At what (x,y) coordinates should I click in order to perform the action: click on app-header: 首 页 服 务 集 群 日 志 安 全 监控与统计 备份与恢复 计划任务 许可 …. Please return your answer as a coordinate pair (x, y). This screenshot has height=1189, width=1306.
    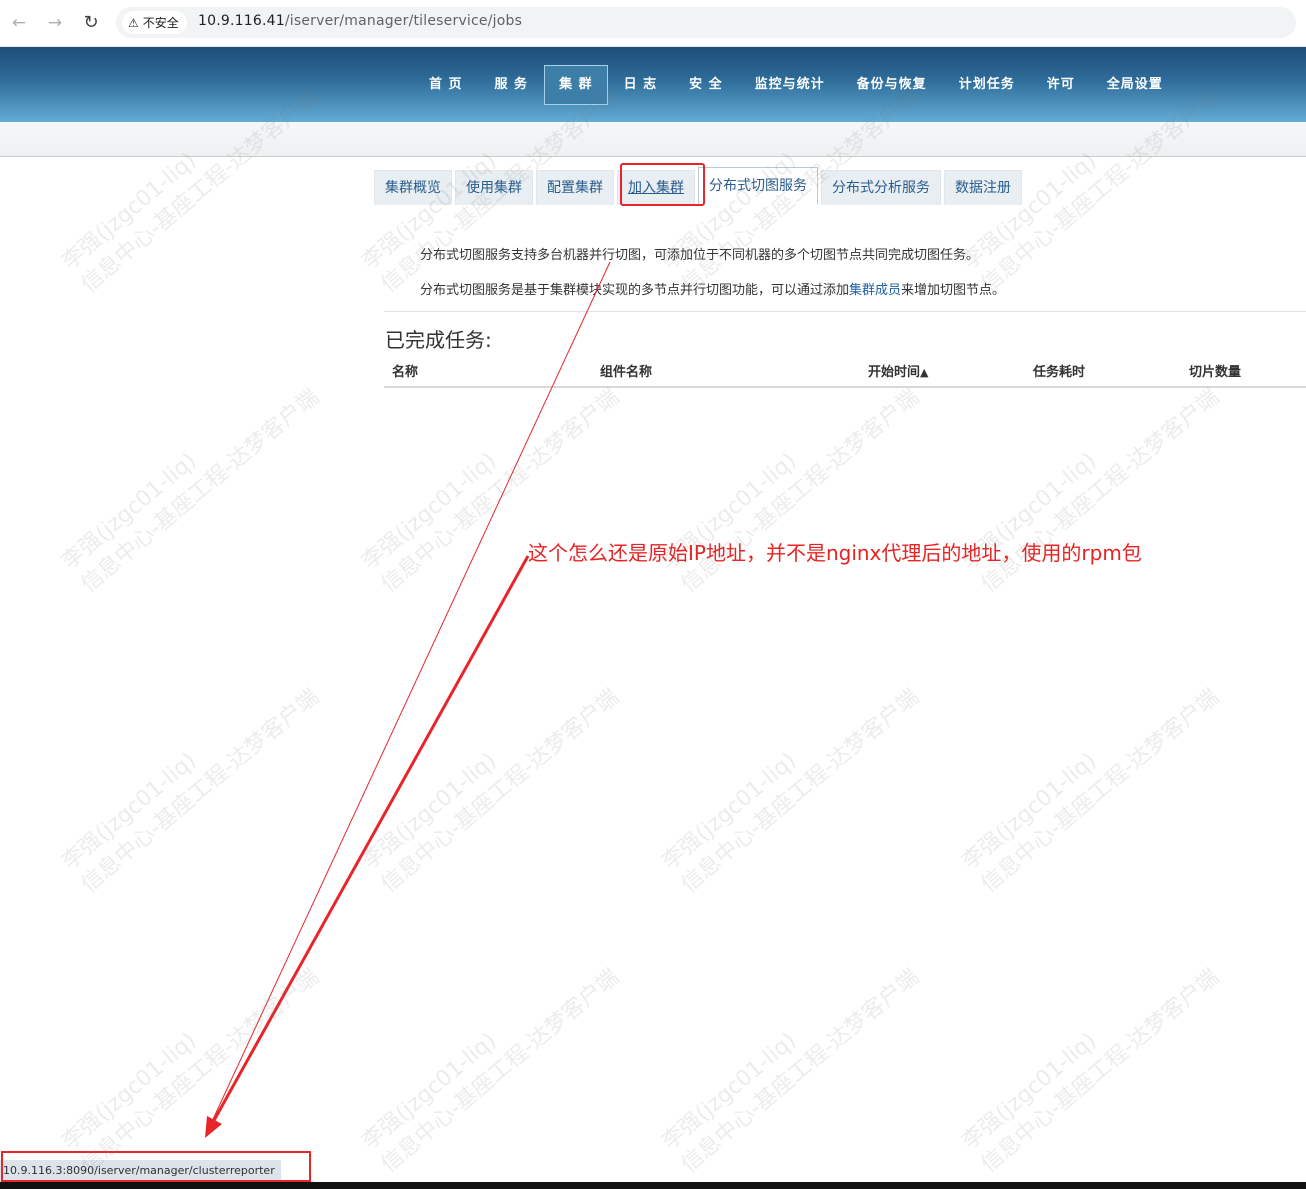
    Looking at the image, I should click on (653, 84).